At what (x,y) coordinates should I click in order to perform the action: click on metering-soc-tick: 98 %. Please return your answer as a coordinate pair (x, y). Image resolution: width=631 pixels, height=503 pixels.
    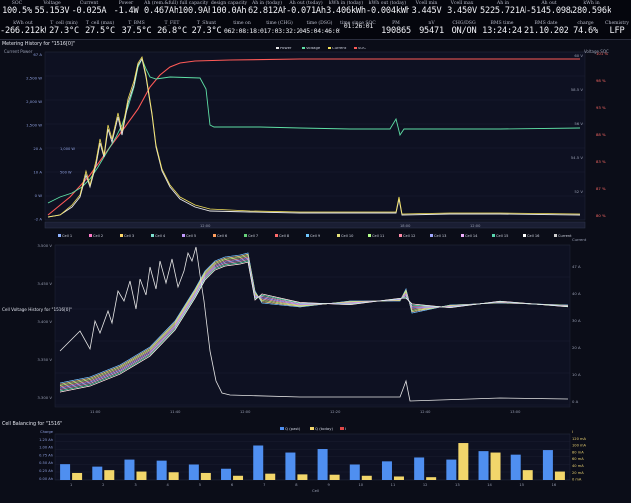
    Looking at the image, I should click on (601, 80).